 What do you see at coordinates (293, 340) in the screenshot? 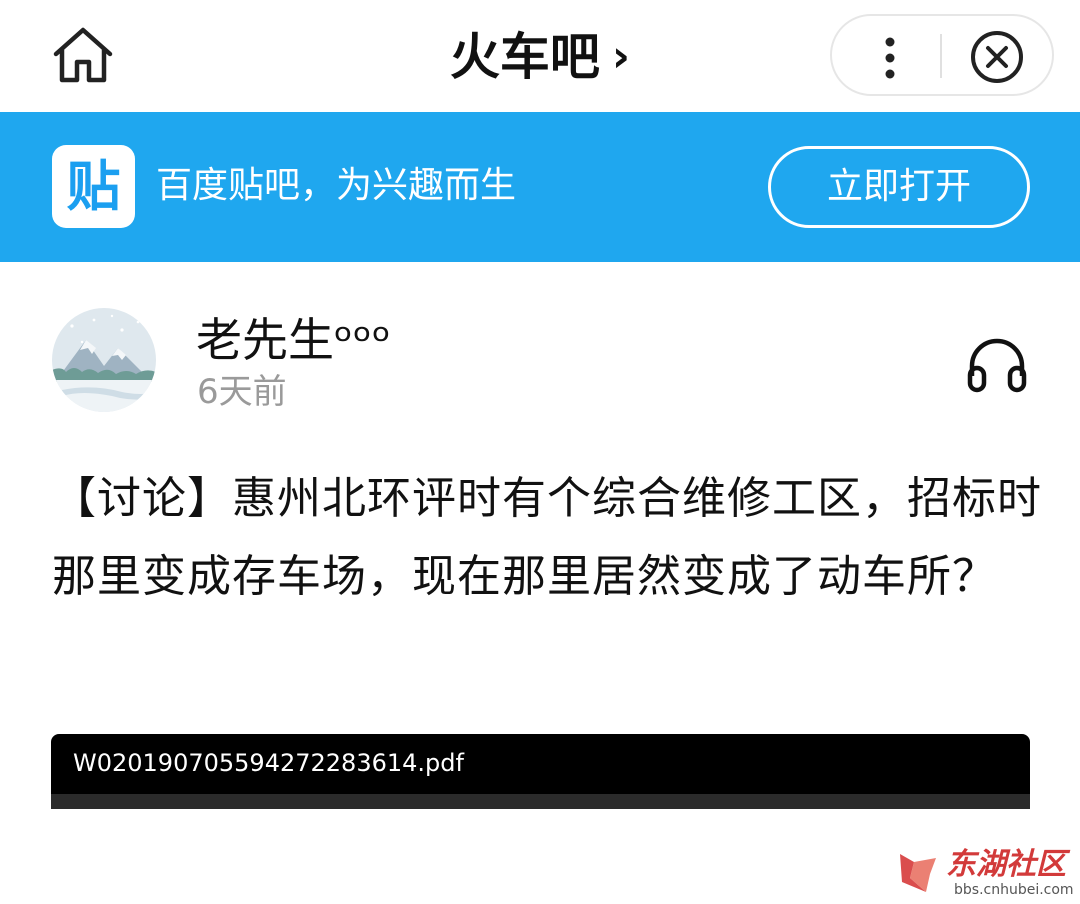
I see `author-name: 老先生ᵒᵒᵒ` at bounding box center [293, 340].